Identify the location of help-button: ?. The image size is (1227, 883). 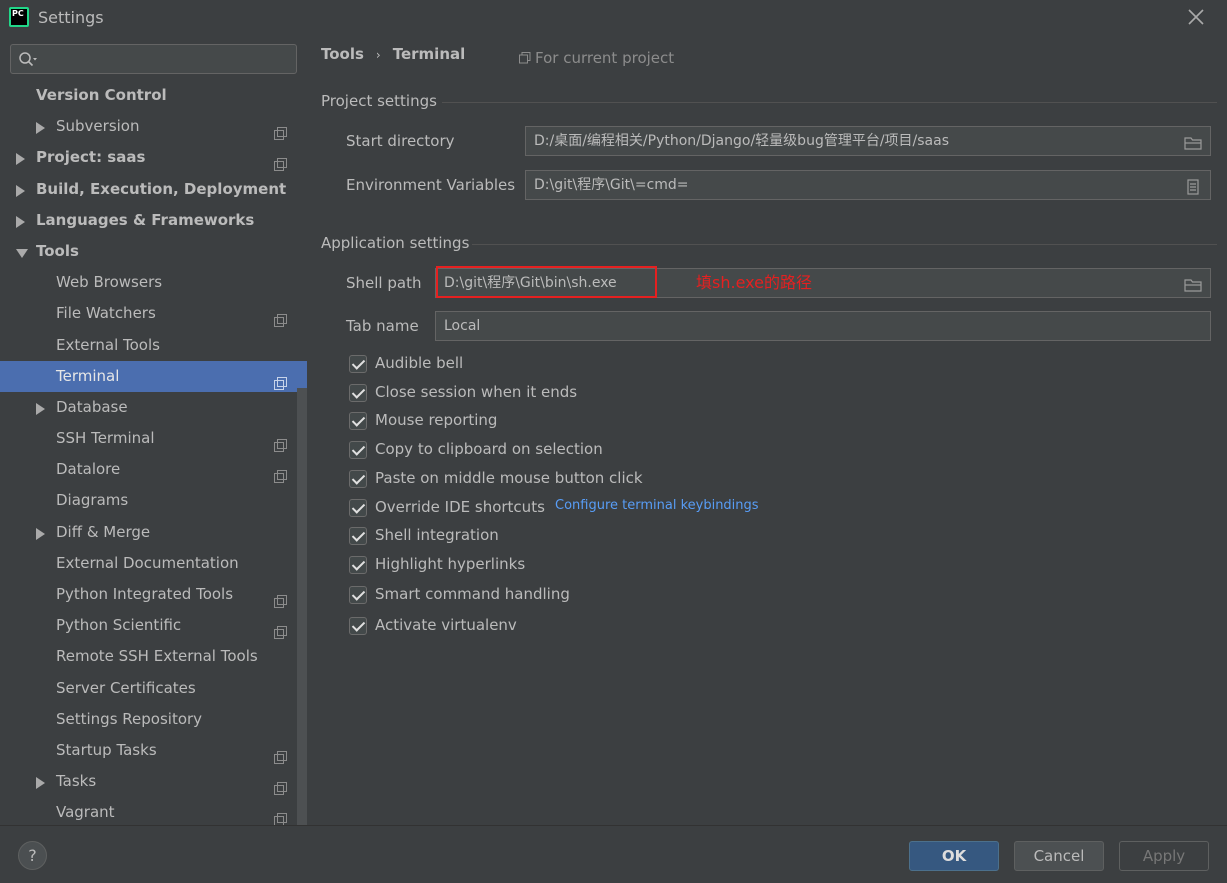
(32, 855).